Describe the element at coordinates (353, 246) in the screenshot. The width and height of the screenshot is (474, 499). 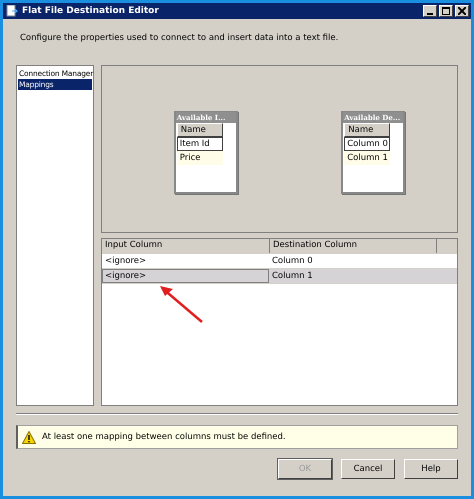
I see `column-header: Destination Column` at that location.